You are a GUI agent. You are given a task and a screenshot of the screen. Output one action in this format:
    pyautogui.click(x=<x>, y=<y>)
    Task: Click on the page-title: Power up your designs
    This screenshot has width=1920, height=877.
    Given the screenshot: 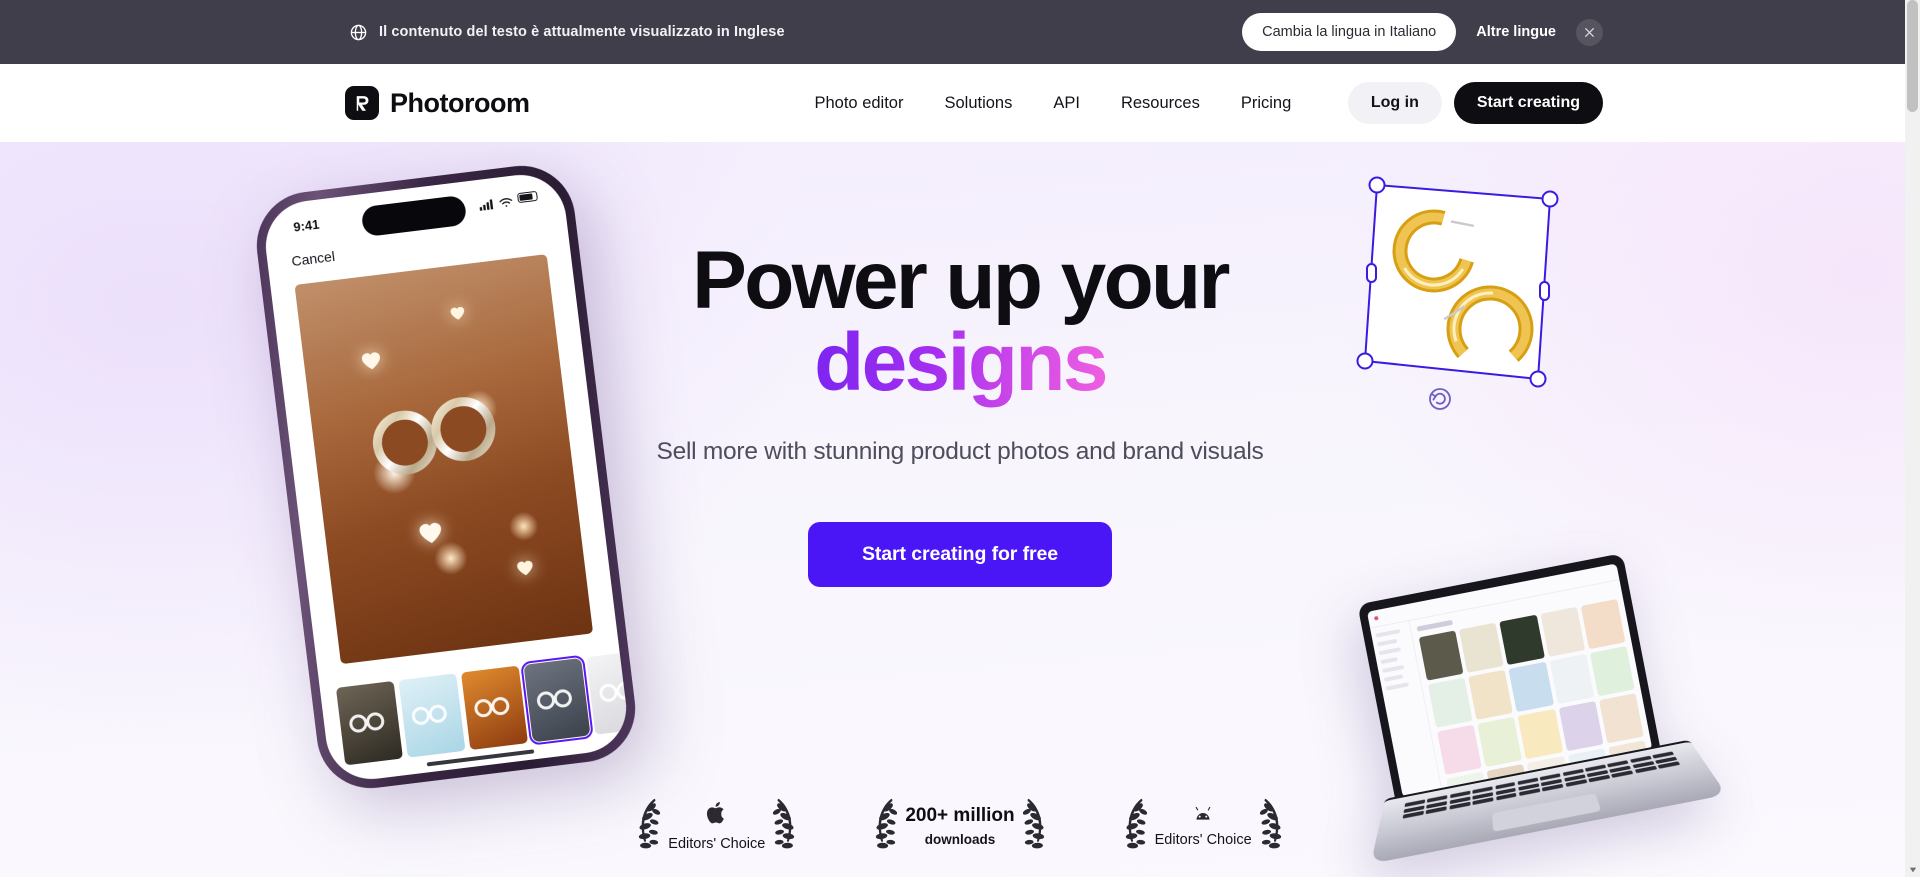 What is the action you would take?
    pyautogui.click(x=961, y=322)
    